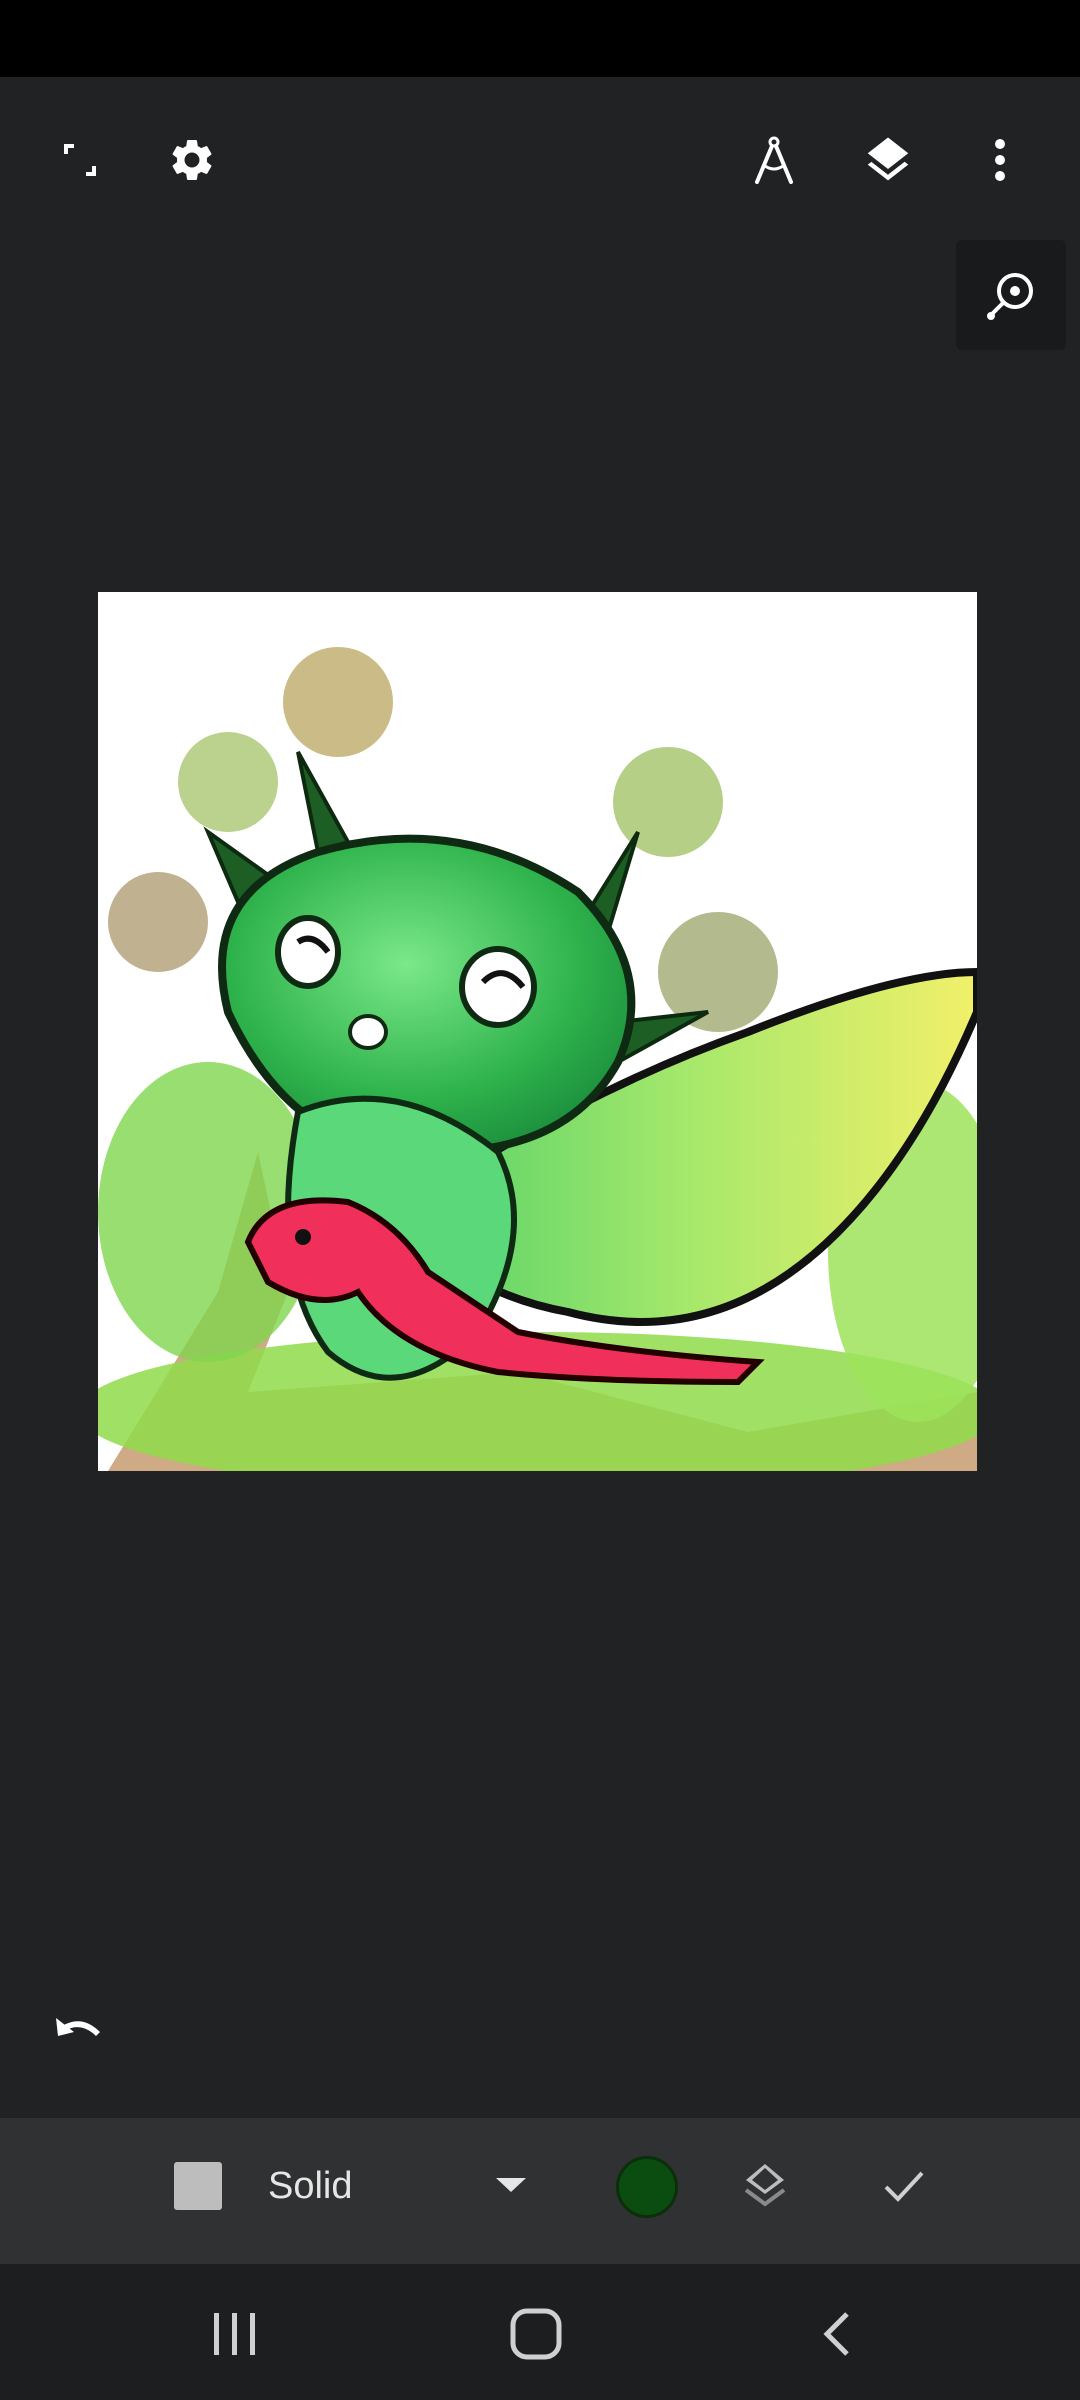 Image resolution: width=1080 pixels, height=2400 pixels. I want to click on overflow-menu-button, so click(1000, 160).